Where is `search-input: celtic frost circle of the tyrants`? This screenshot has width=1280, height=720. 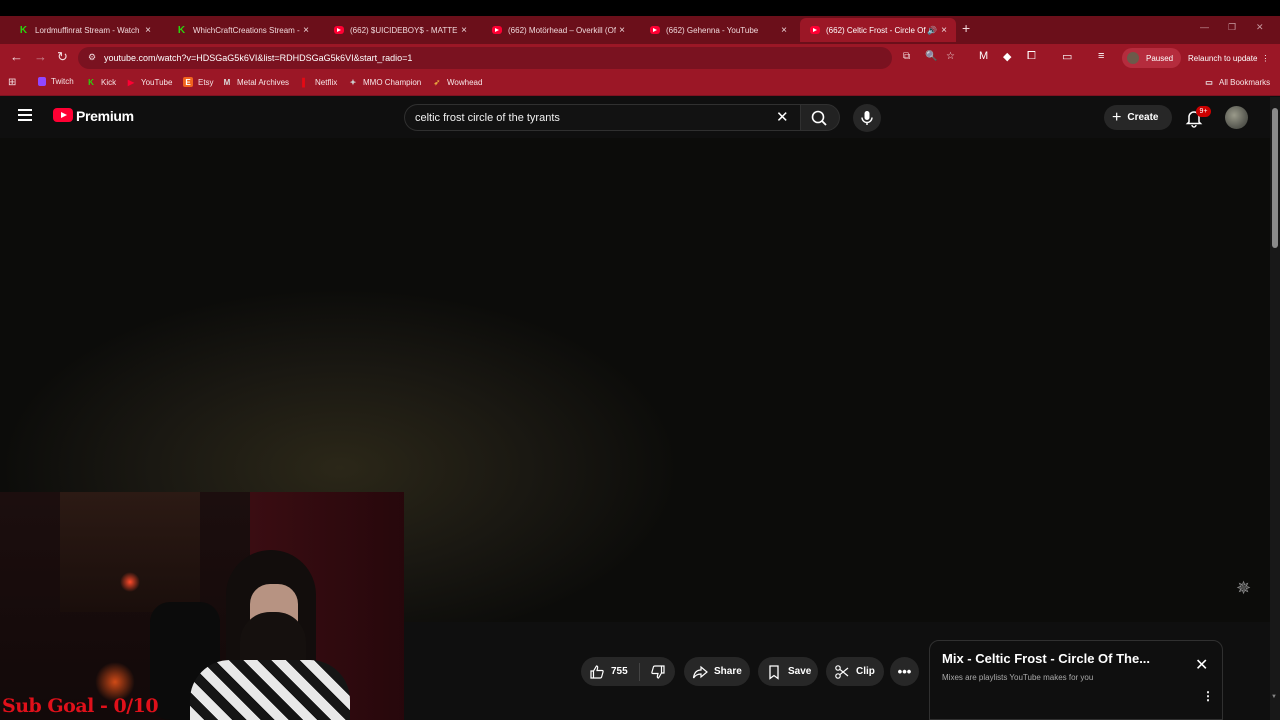 search-input: celtic frost circle of the tyrants is located at coordinates (602, 117).